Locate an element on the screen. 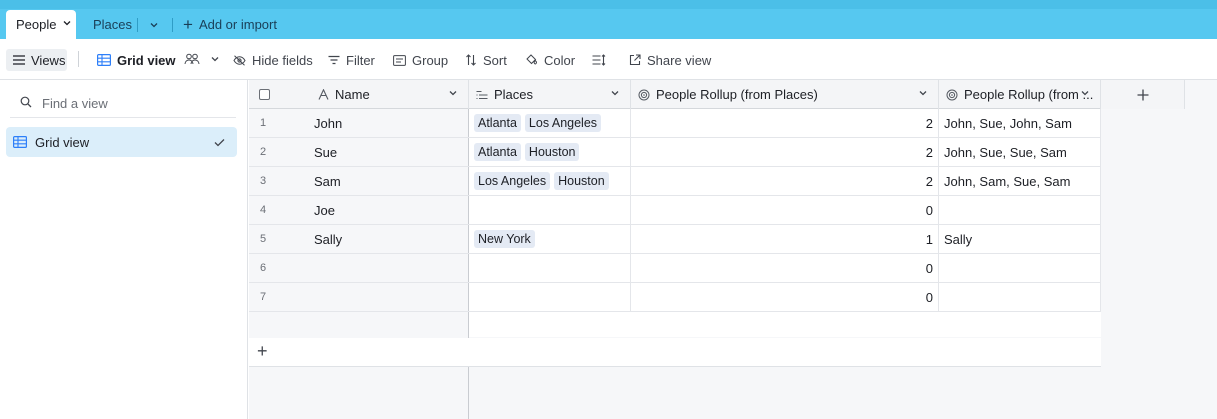 The width and height of the screenshot is (1217, 419). add-record-row: + is located at coordinates (675, 352).